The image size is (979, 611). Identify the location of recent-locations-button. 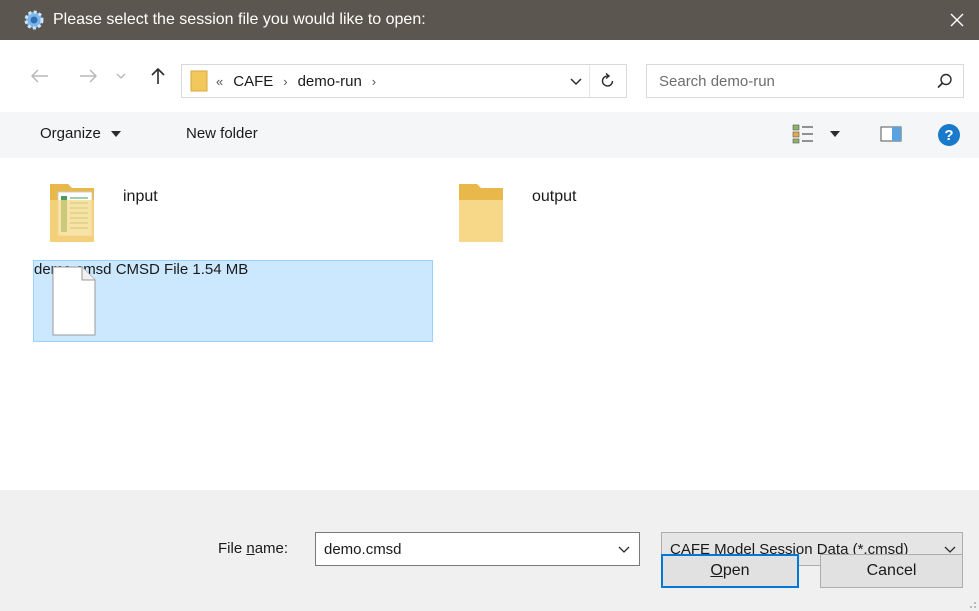
(121, 76).